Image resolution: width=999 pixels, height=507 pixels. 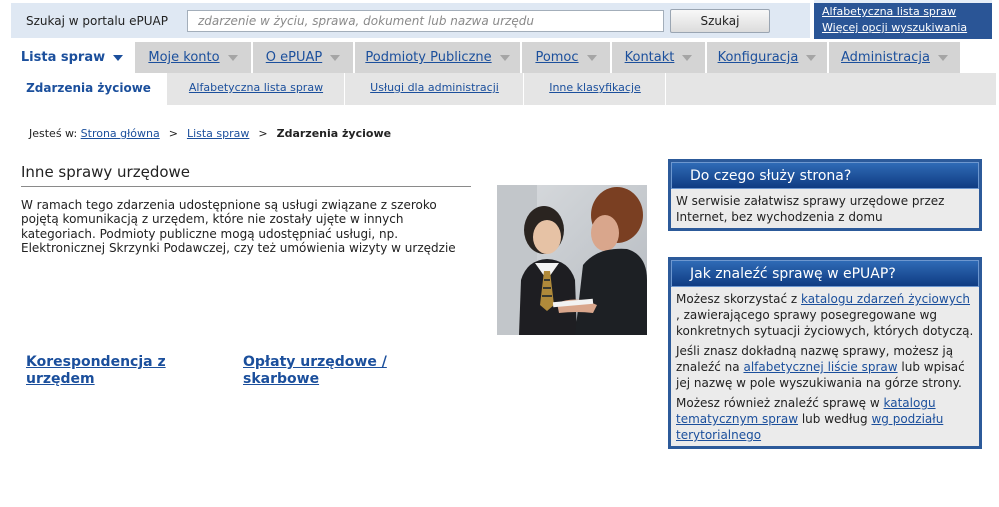 I want to click on photo-illustration, so click(x=572, y=260).